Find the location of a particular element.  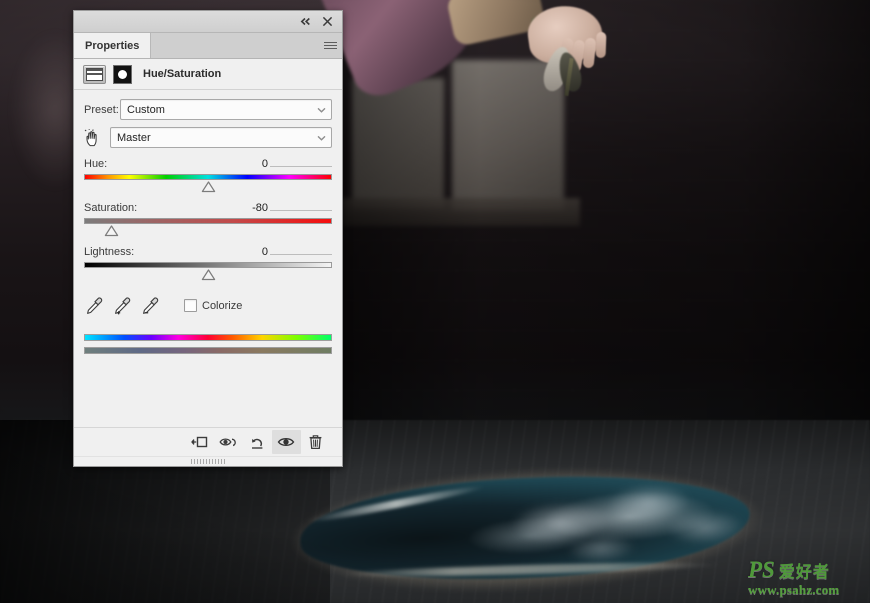

hue-gradient-track is located at coordinates (208, 177).